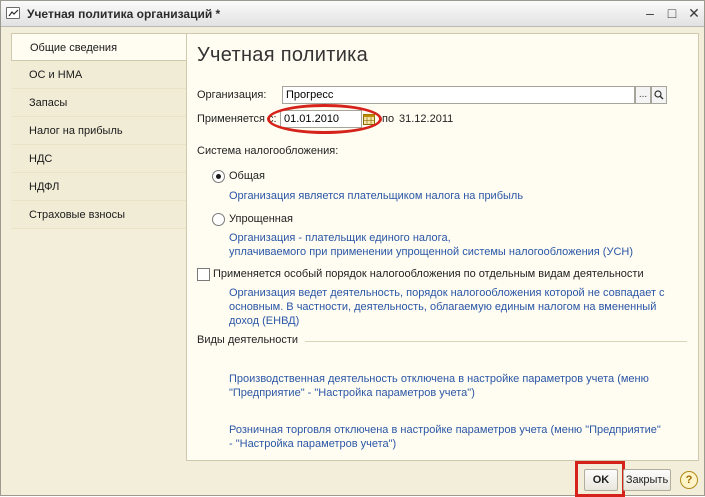  What do you see at coordinates (237, 119) in the screenshot?
I see `applies-from-label: Применяется с:` at bounding box center [237, 119].